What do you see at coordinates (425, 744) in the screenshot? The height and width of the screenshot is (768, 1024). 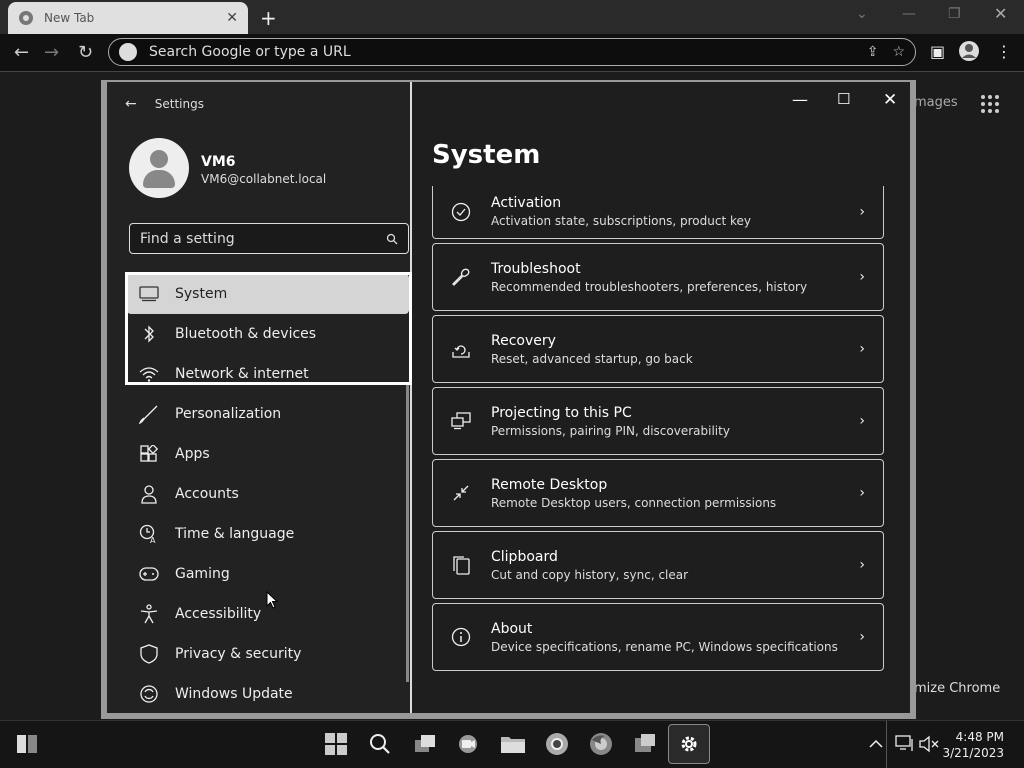 I see `task-view-icon` at bounding box center [425, 744].